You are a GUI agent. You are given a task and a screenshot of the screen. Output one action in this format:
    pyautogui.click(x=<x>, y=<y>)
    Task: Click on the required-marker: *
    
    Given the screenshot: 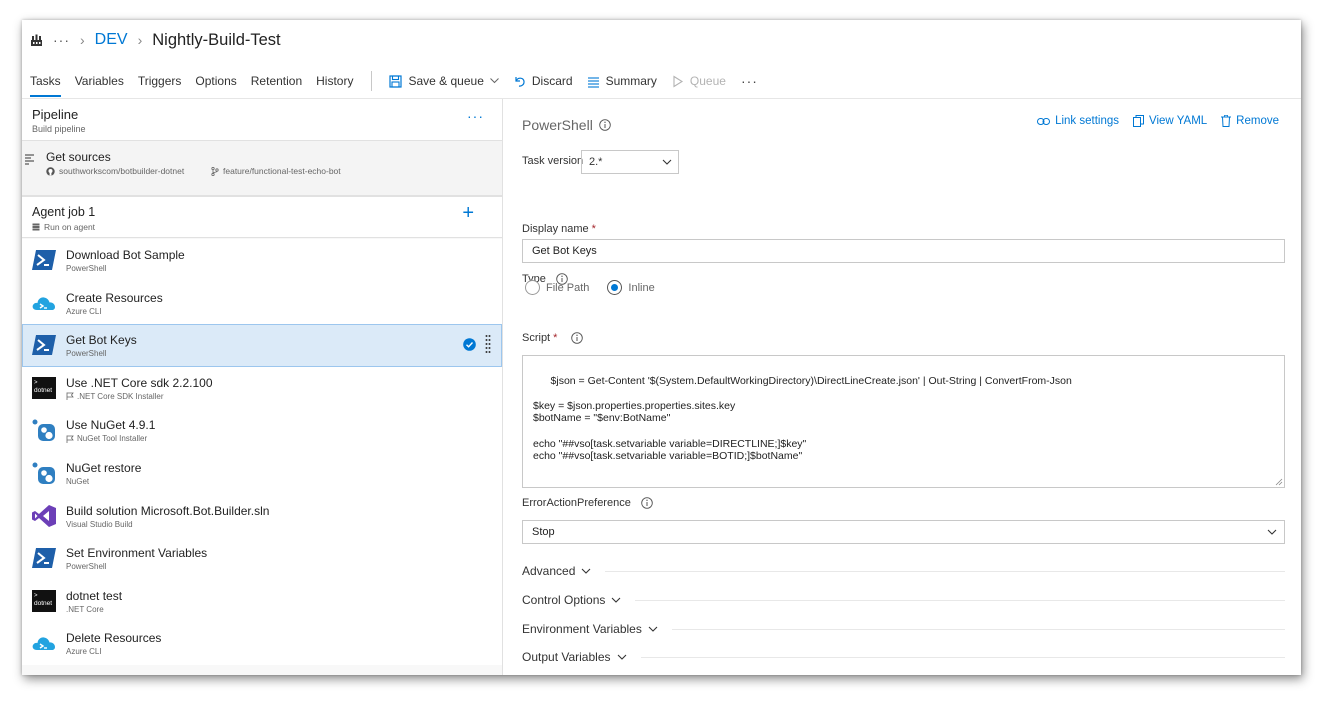 What is the action you would take?
    pyautogui.click(x=593, y=229)
    